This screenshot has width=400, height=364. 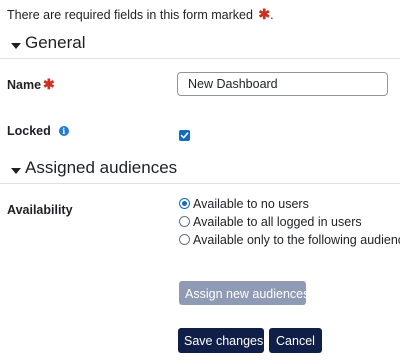 What do you see at coordinates (200, 46) in the screenshot?
I see `section-general-header: General` at bounding box center [200, 46].